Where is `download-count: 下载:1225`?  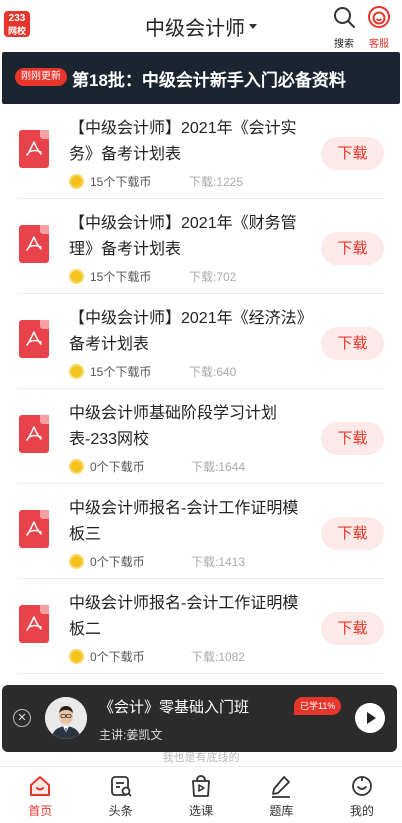
download-count: 下载:1225 is located at coordinates (216, 182).